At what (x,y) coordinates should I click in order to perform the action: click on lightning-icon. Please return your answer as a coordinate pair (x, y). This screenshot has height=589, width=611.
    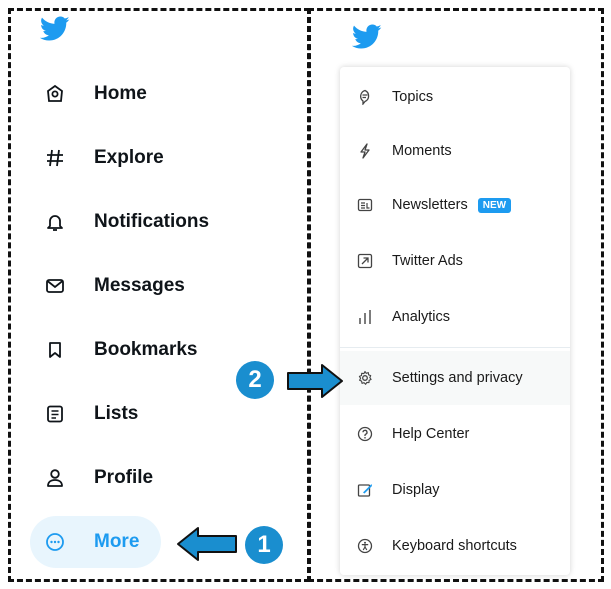
    Looking at the image, I should click on (365, 151).